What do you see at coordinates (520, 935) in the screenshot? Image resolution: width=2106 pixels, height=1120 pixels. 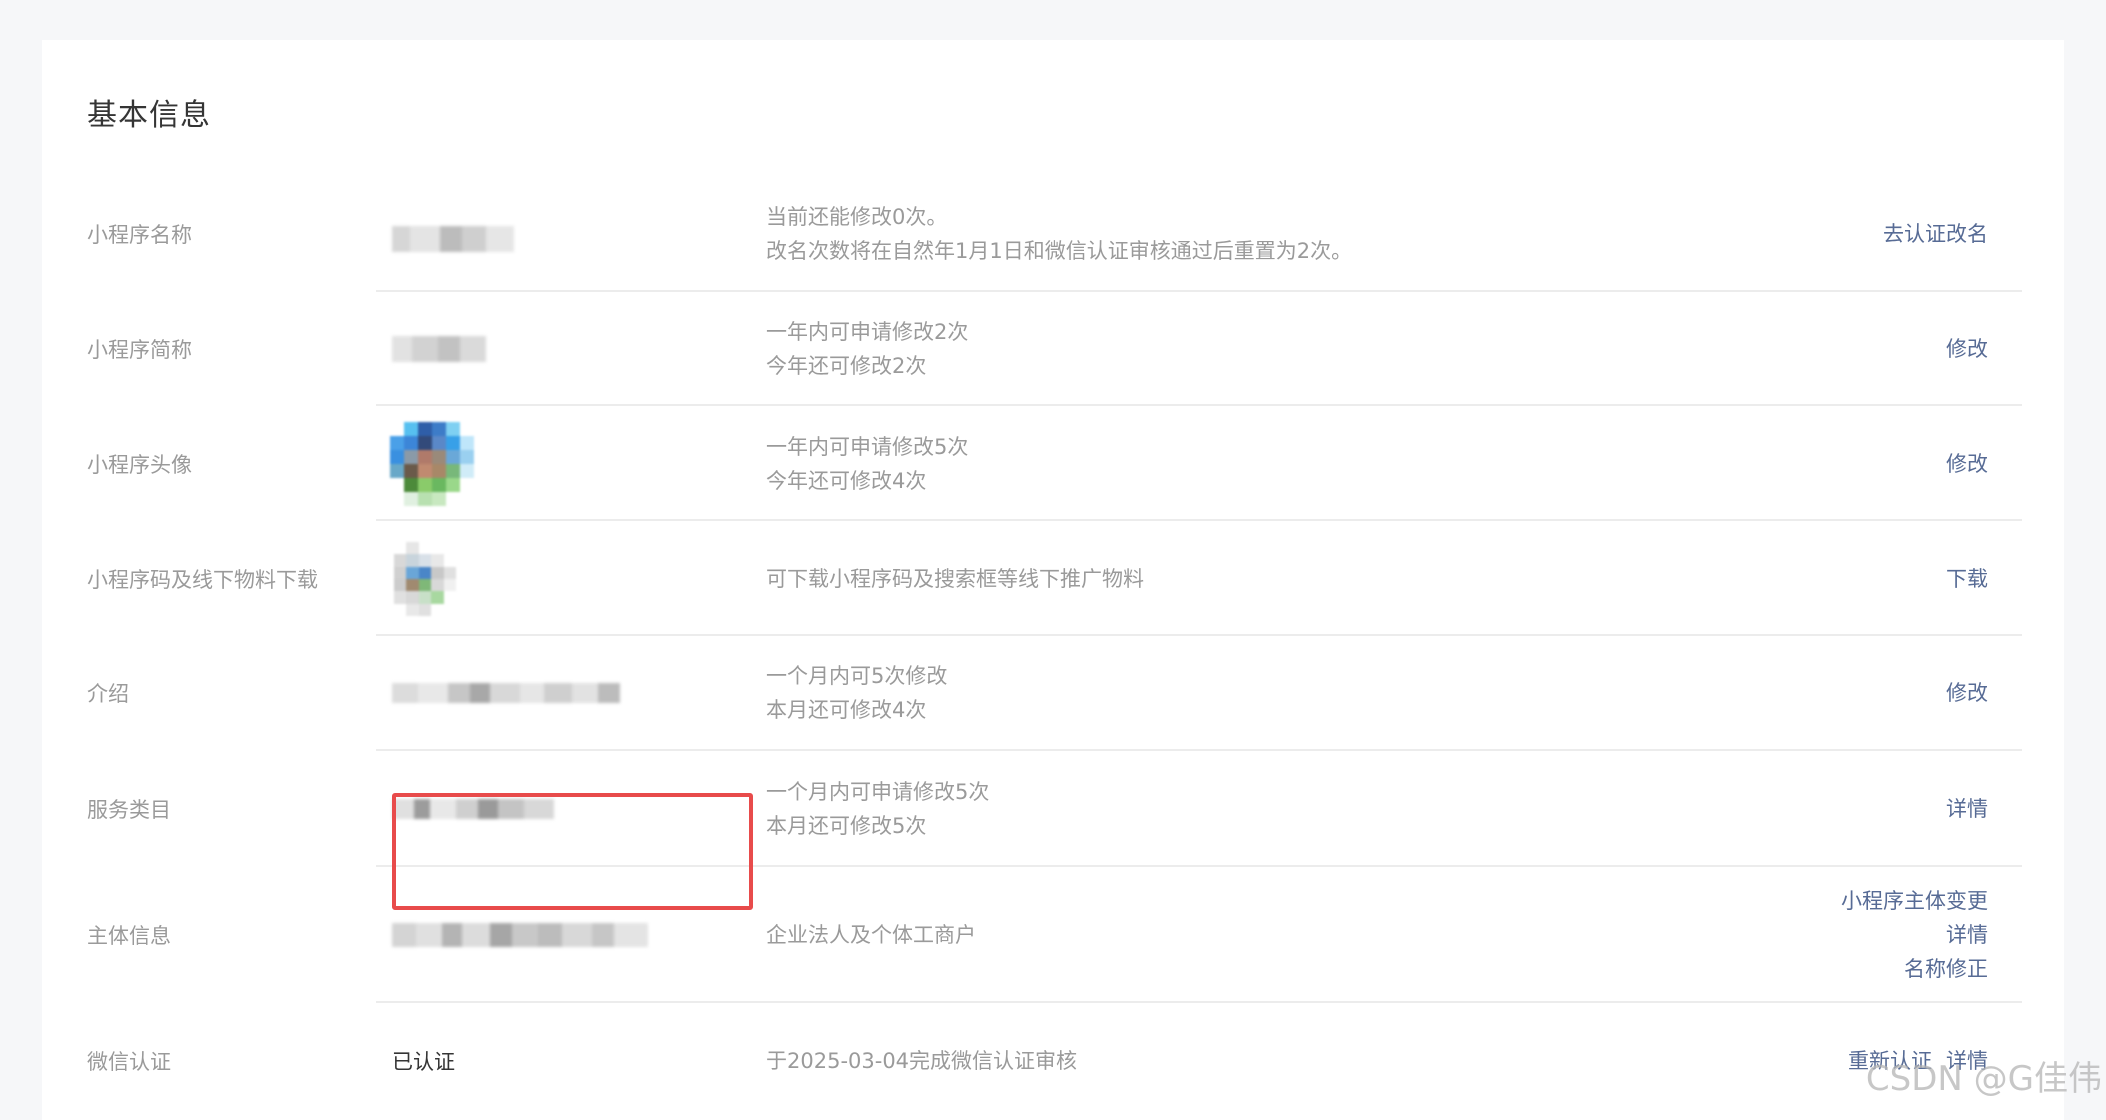 I see `entity-info-value-redacted` at bounding box center [520, 935].